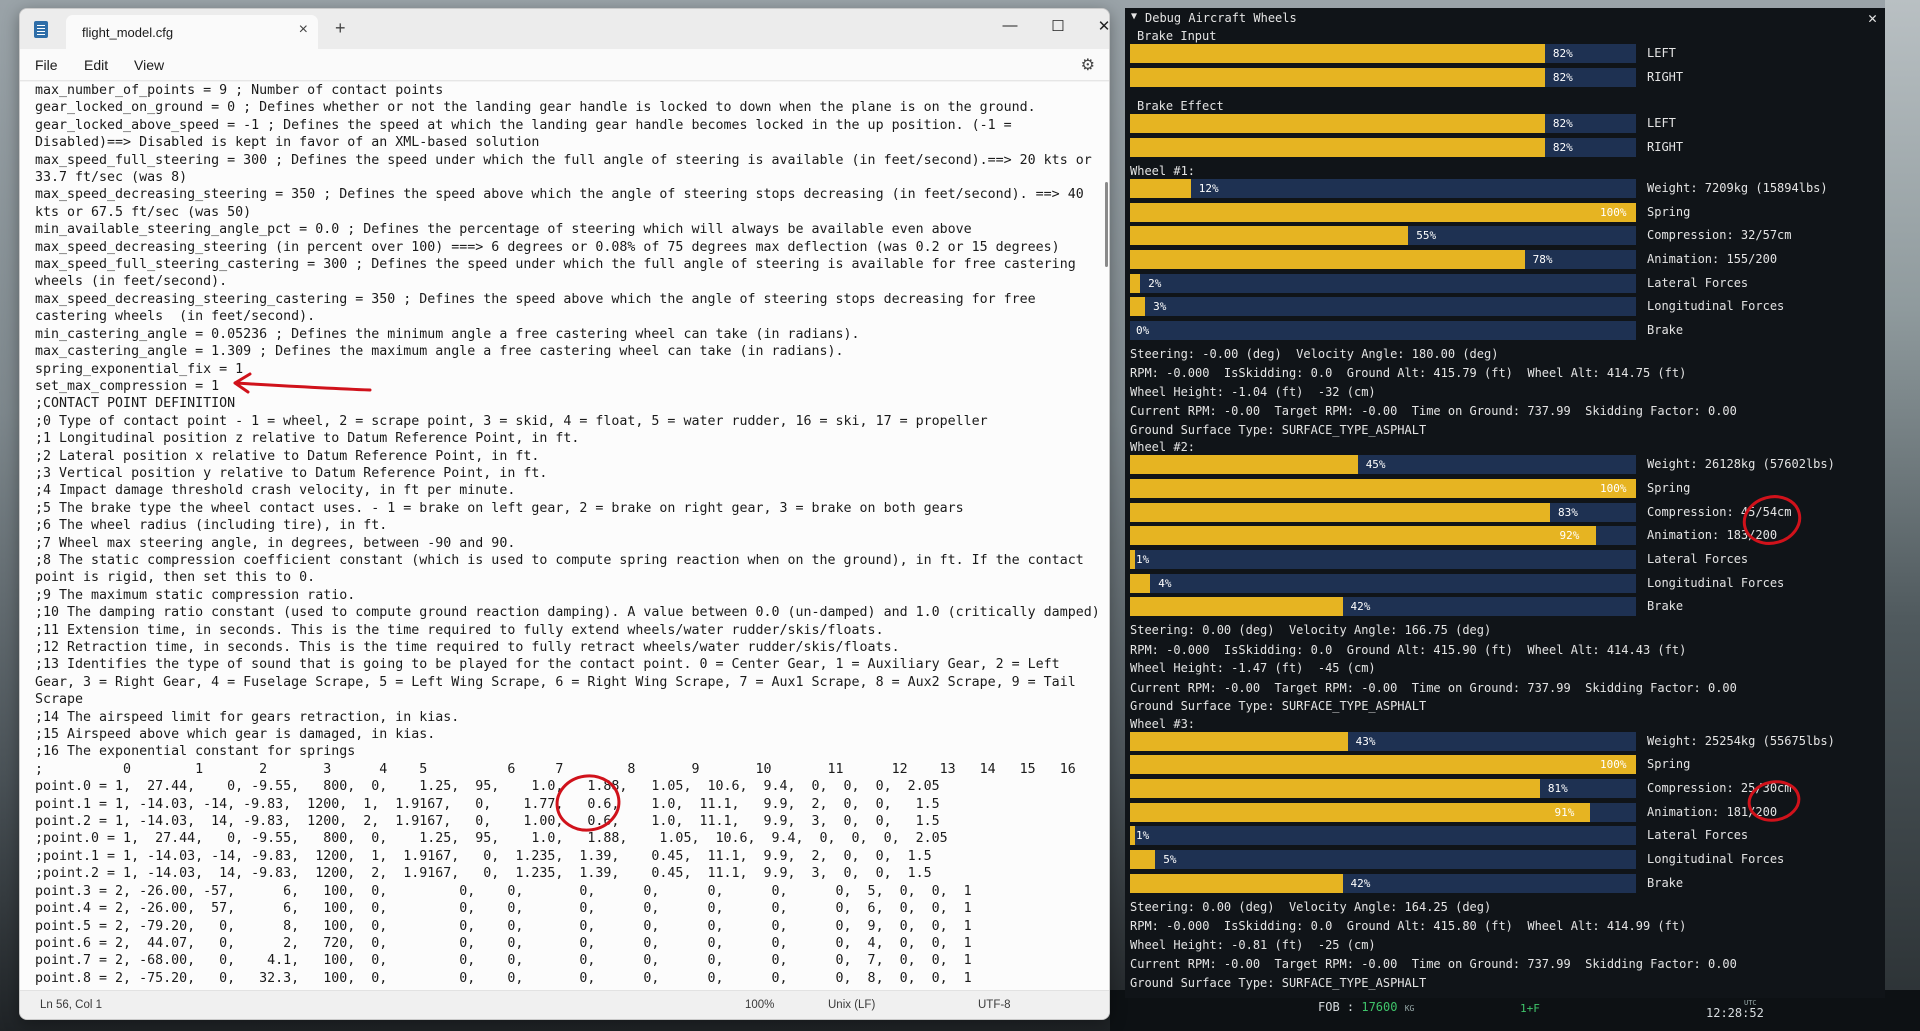  I want to click on menu-file: File, so click(46, 65).